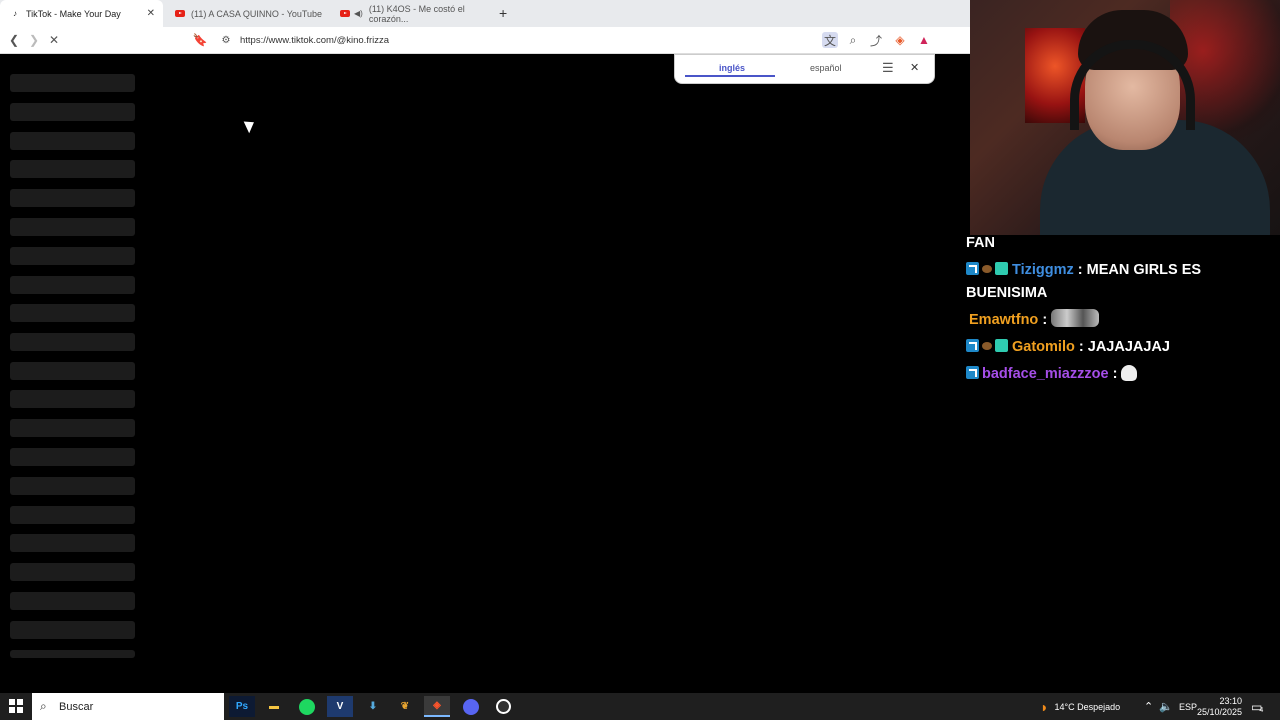 Image resolution: width=1280 pixels, height=720 pixels. What do you see at coordinates (1128, 347) in the screenshot?
I see `chat-text: JAJAJAJAJ` at bounding box center [1128, 347].